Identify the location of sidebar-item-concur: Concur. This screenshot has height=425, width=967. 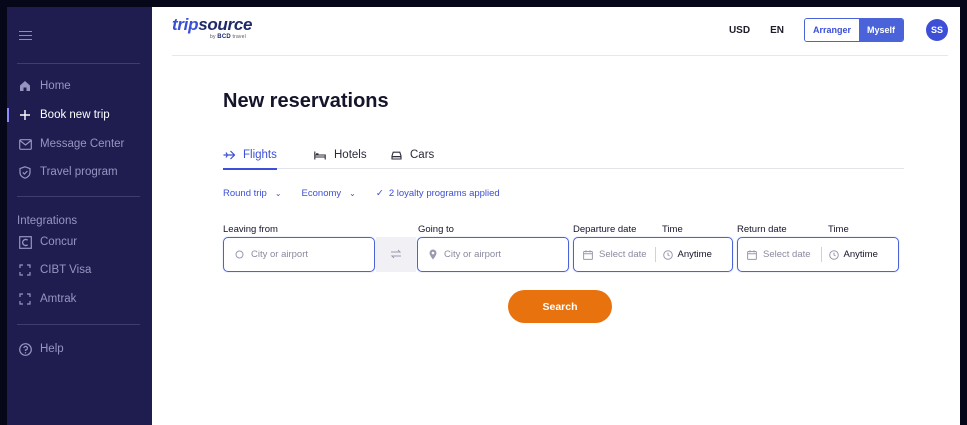
(79, 242).